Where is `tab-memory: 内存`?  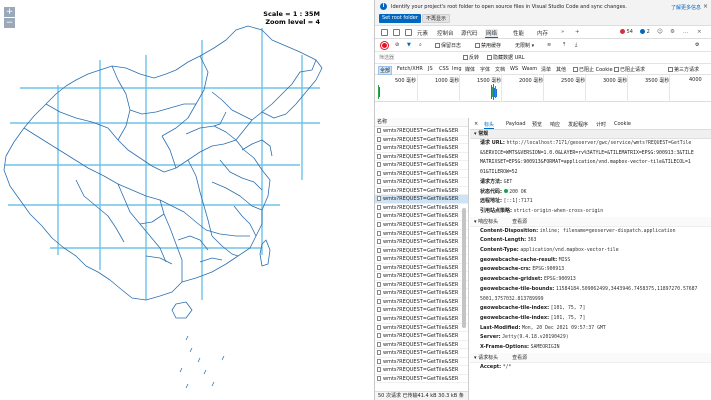
tab-memory: 内存 is located at coordinates (542, 33).